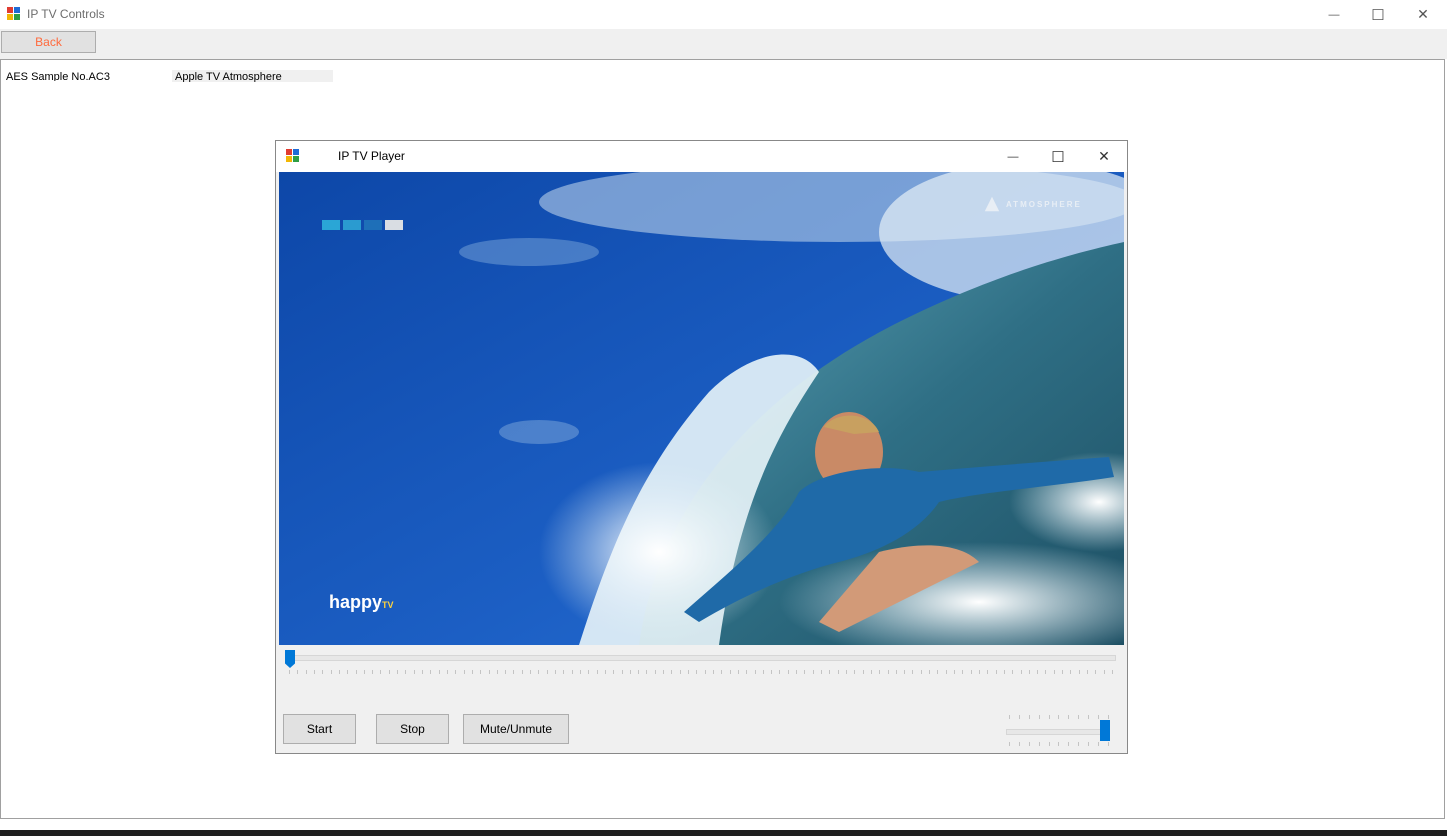 The image size is (1447, 836). I want to click on window-title: IP TV Controls, so click(66, 14).